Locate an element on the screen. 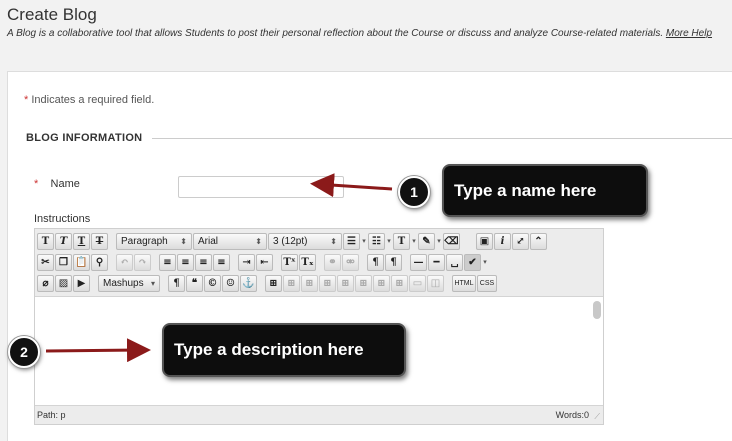 The image size is (732, 441). callout-2: Type a description here is located at coordinates (284, 350).